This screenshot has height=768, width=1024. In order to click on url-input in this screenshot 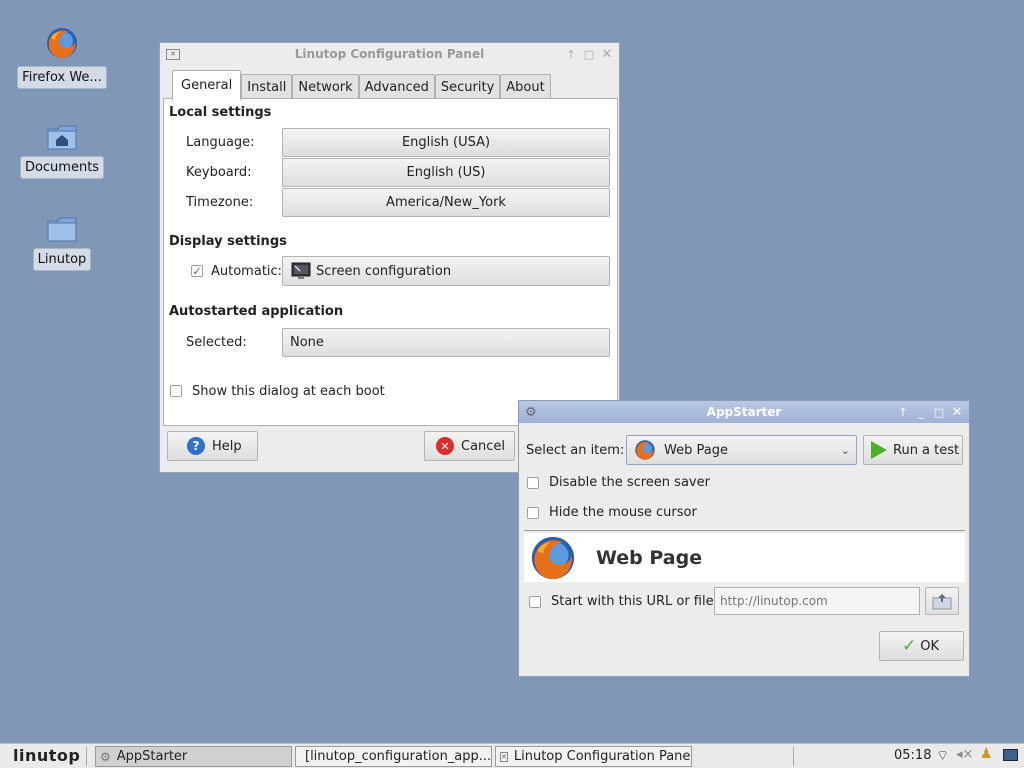, I will do `click(817, 601)`.